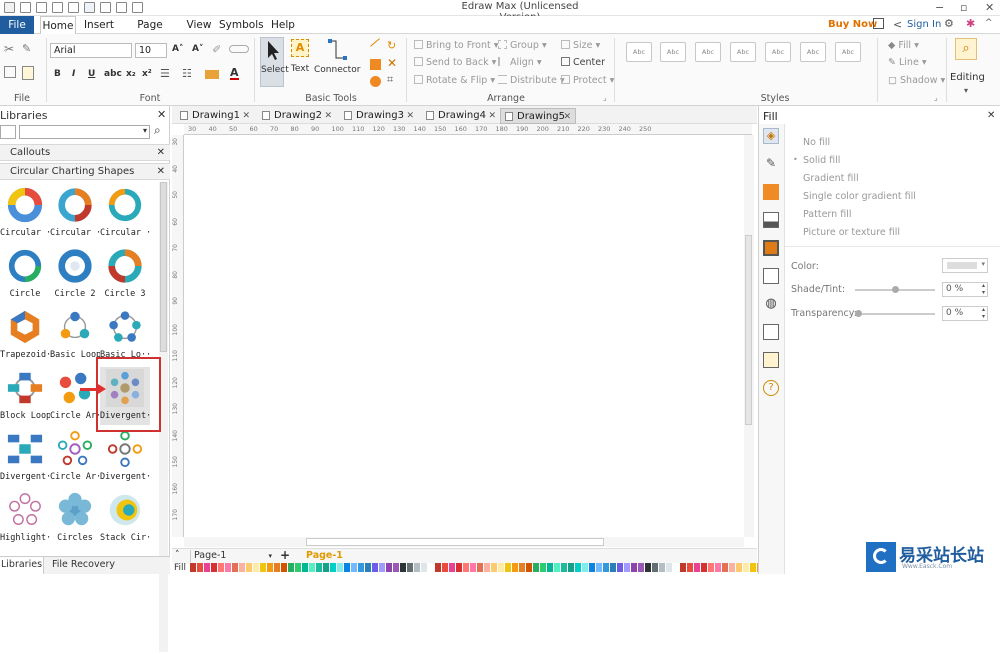 Image resolution: width=1000 pixels, height=654 pixels. Describe the element at coordinates (816, 142) in the screenshot. I see `no-fill-option: No fill` at that location.